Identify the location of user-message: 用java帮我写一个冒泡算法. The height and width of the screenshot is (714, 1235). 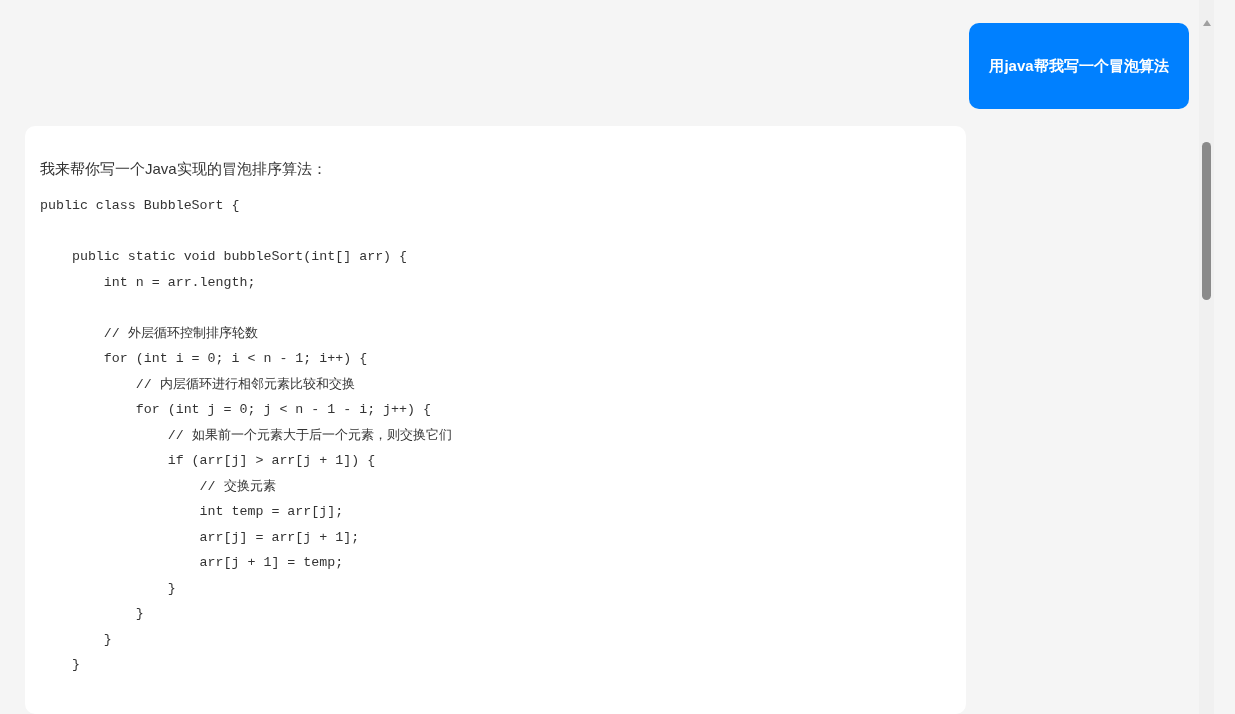
(1079, 66).